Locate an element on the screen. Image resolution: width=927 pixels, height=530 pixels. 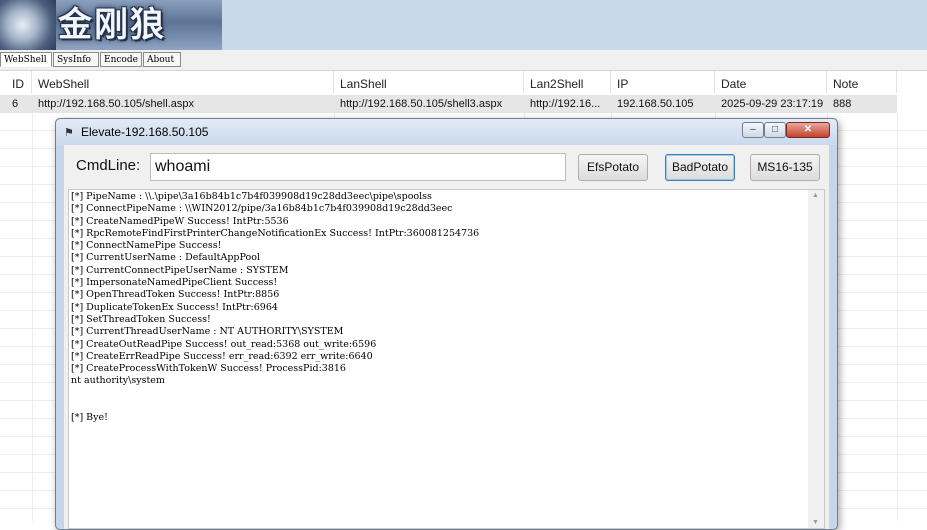
maximize-button: □ is located at coordinates (775, 130).